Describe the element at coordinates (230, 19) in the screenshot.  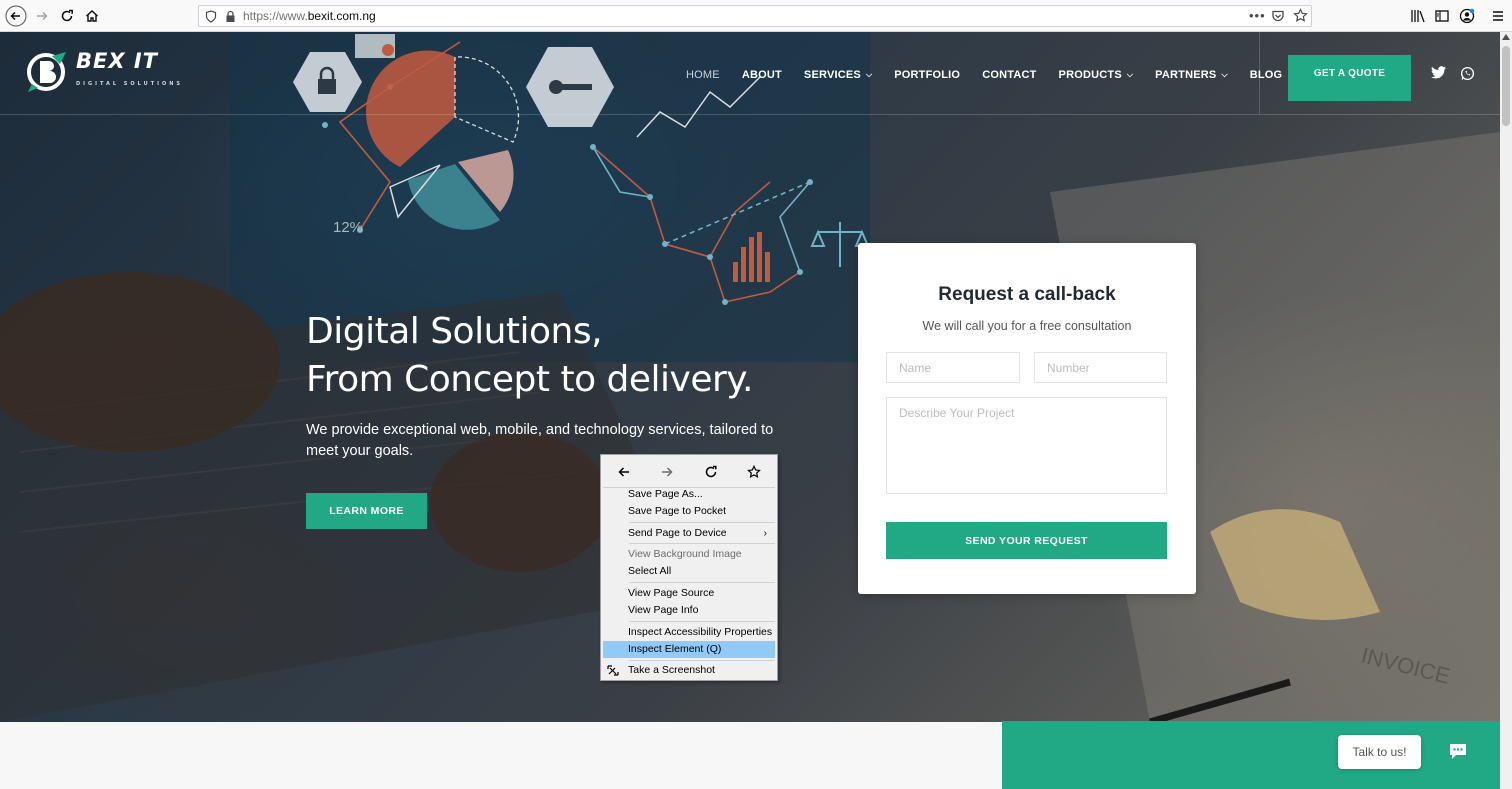
I see `lock-icon` at that location.